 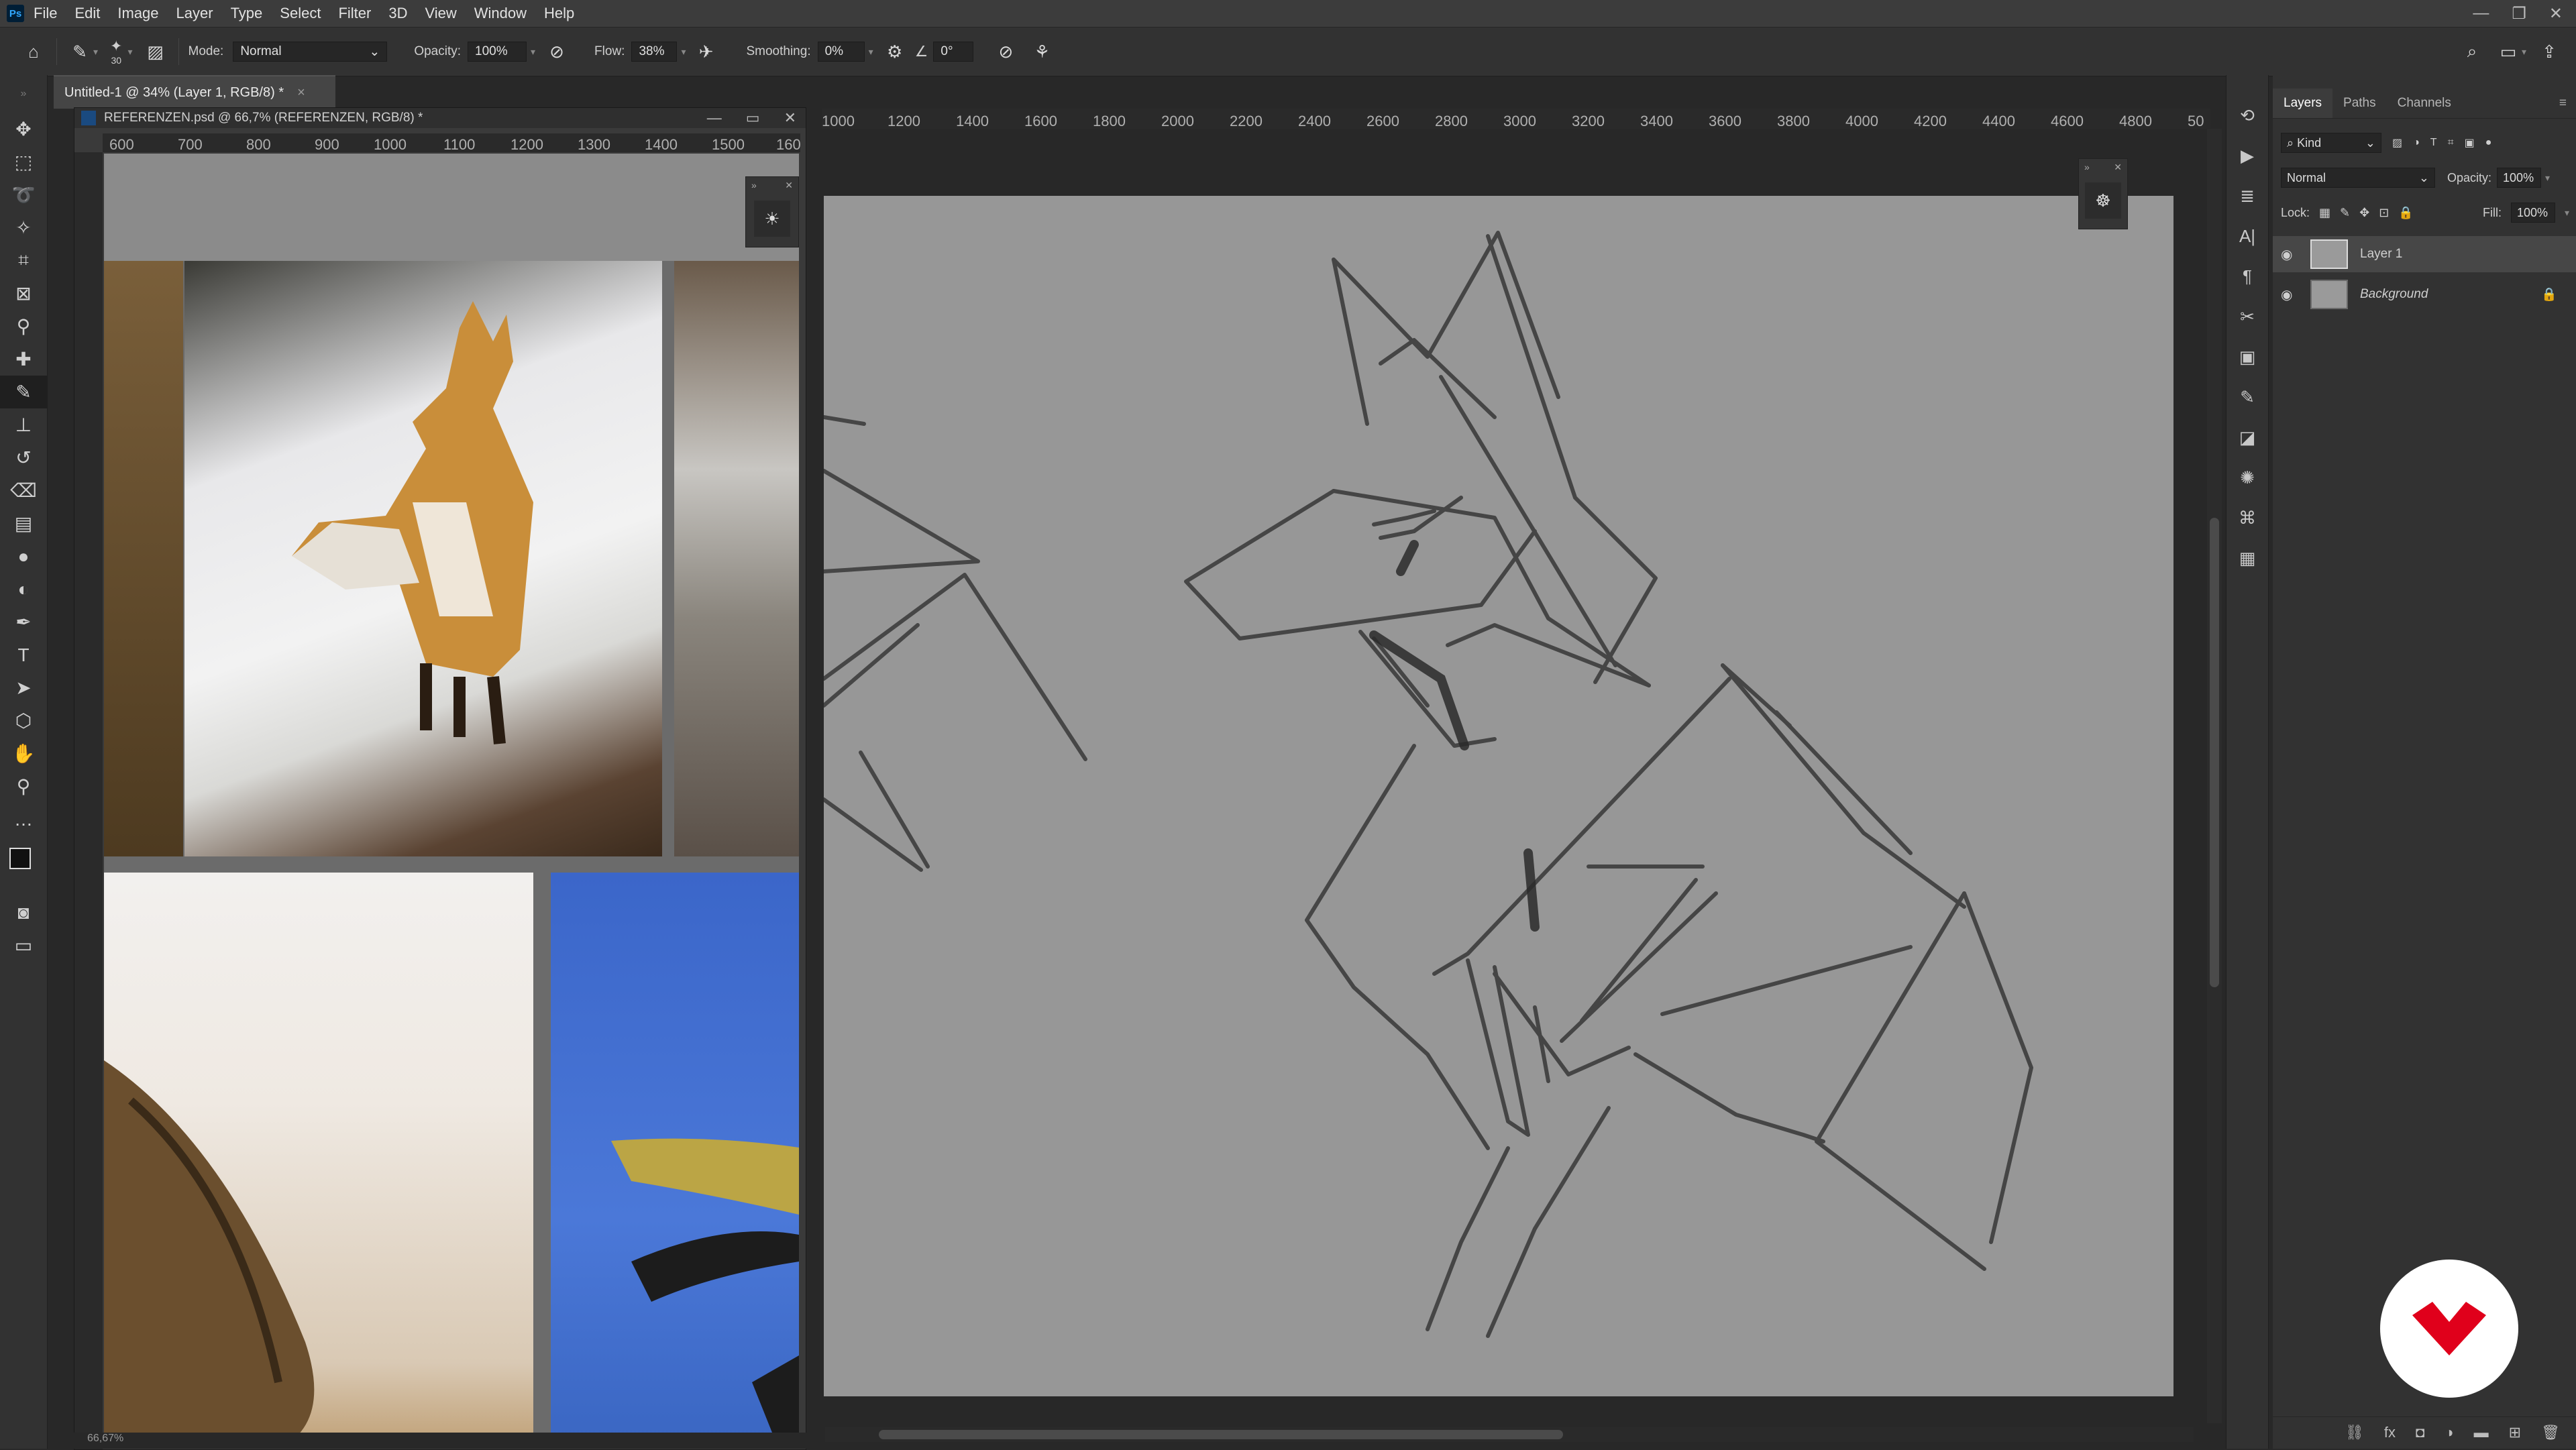 What do you see at coordinates (137, 13) in the screenshot?
I see `menu-image: Image` at bounding box center [137, 13].